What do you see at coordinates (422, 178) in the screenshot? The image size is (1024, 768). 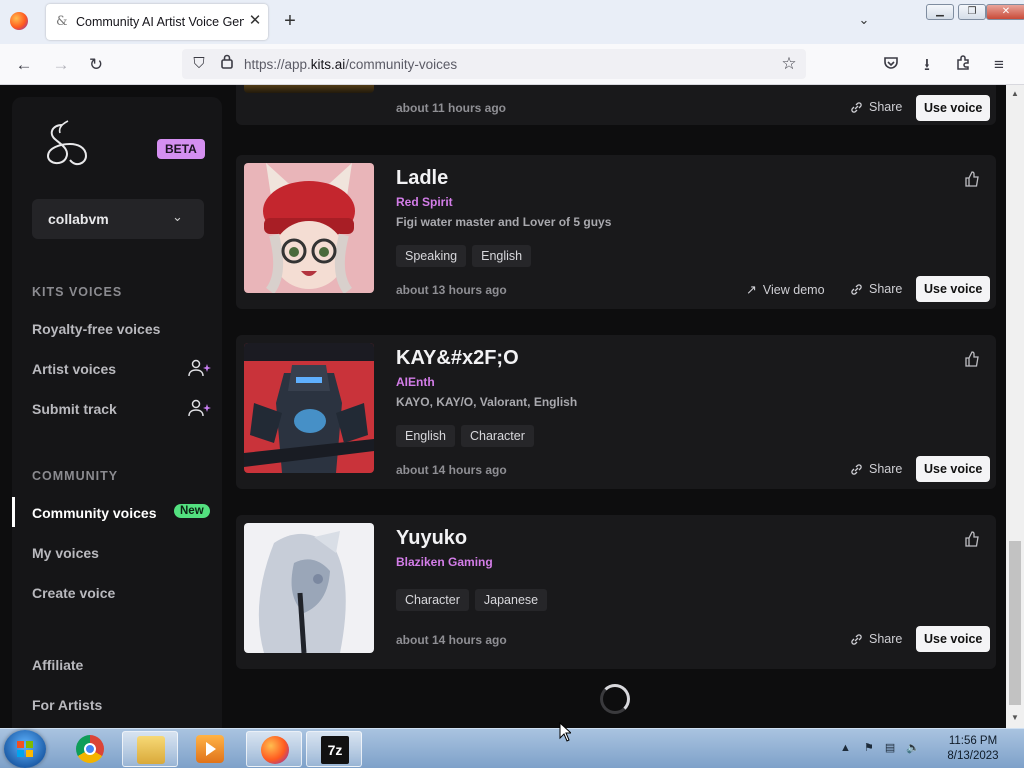 I see `voice-name: Ladle` at bounding box center [422, 178].